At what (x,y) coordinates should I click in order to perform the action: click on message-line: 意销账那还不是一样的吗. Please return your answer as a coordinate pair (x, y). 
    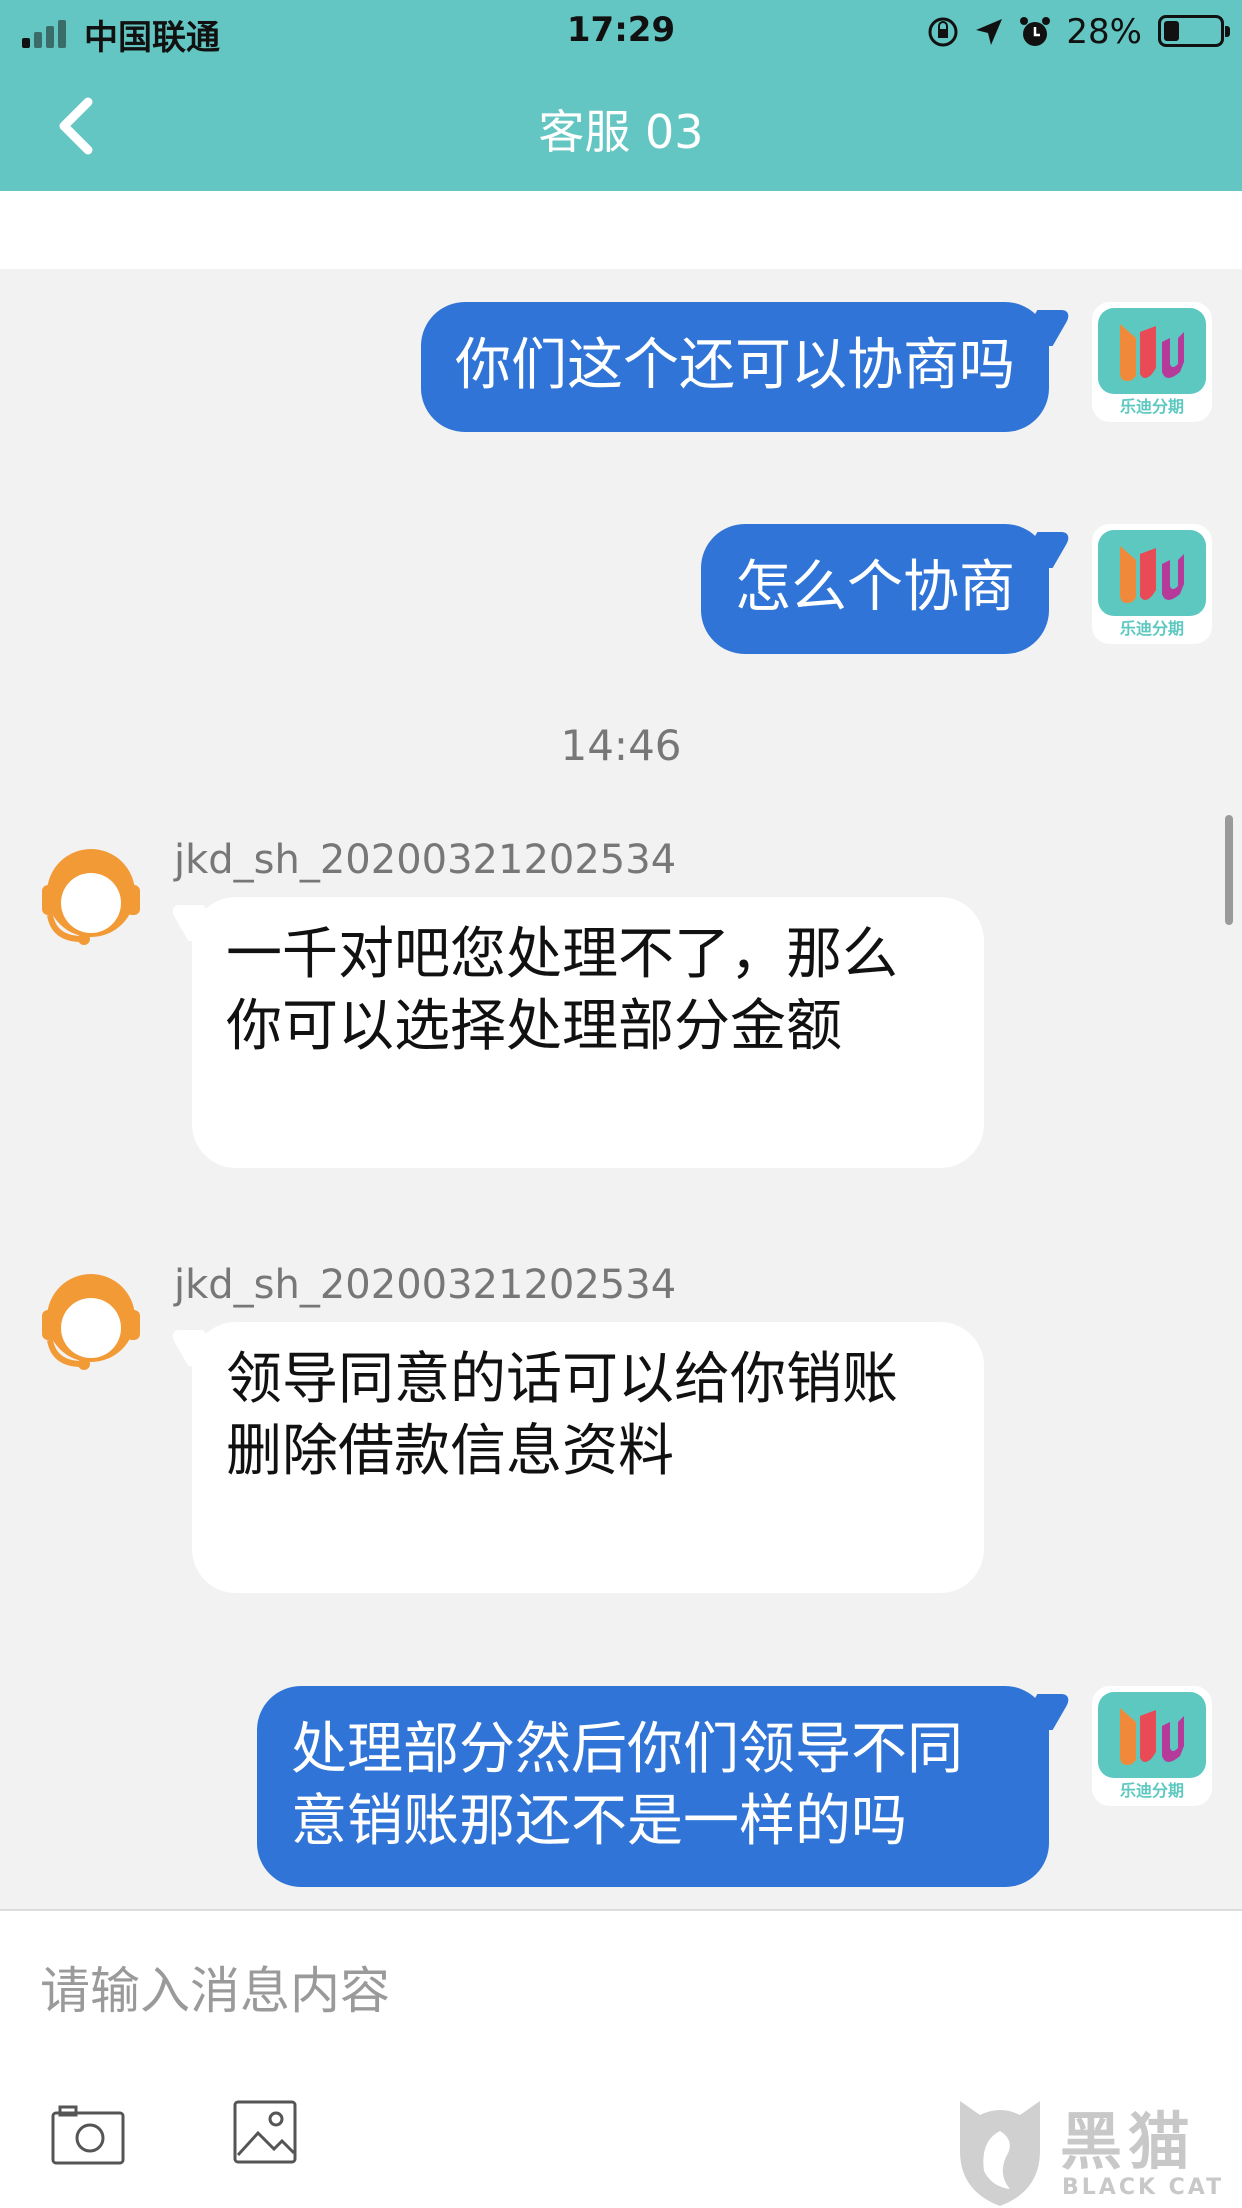
    Looking at the image, I should click on (599, 1821).